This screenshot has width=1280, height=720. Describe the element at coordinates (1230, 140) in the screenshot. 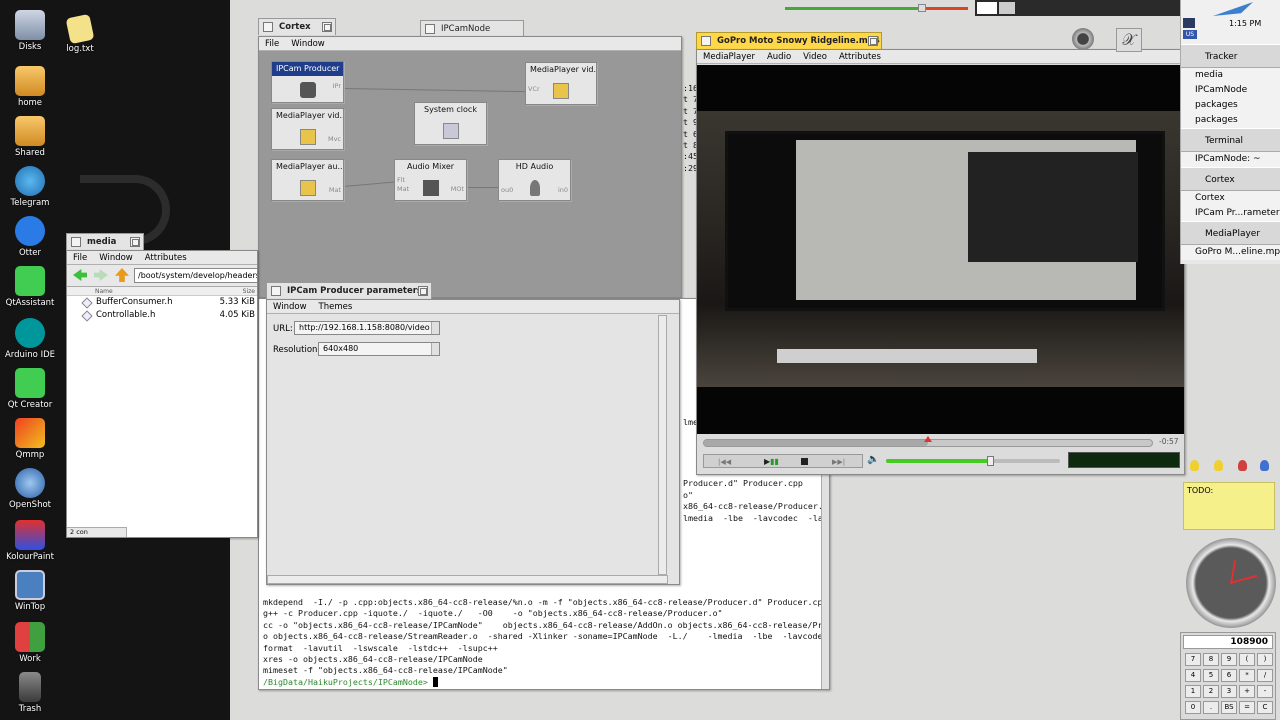

I see `deskbar-app-terminal: Terminal` at that location.